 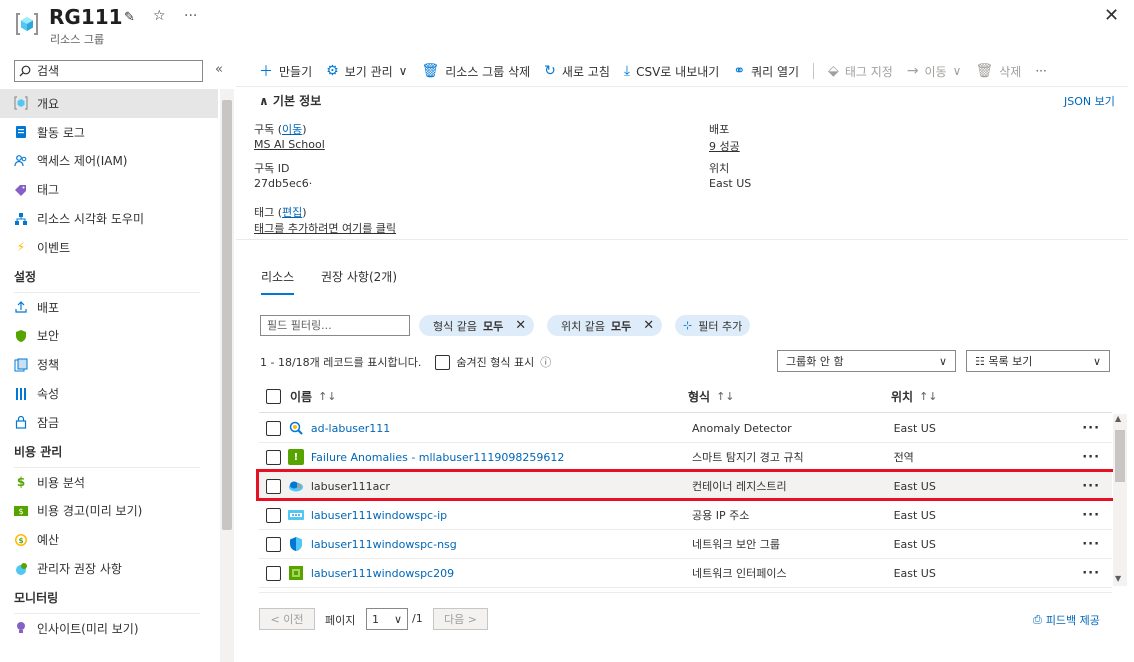 What do you see at coordinates (278, 281) in the screenshot?
I see `tab-resources: 리소스` at bounding box center [278, 281].